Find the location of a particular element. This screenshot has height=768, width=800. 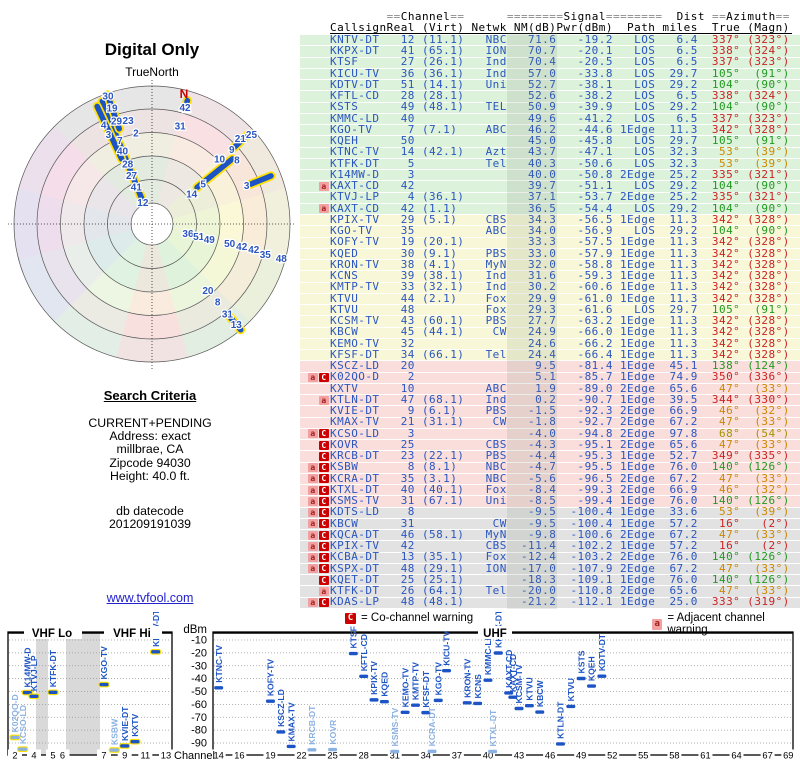

radar-channel-label: 5 is located at coordinates (203, 185).